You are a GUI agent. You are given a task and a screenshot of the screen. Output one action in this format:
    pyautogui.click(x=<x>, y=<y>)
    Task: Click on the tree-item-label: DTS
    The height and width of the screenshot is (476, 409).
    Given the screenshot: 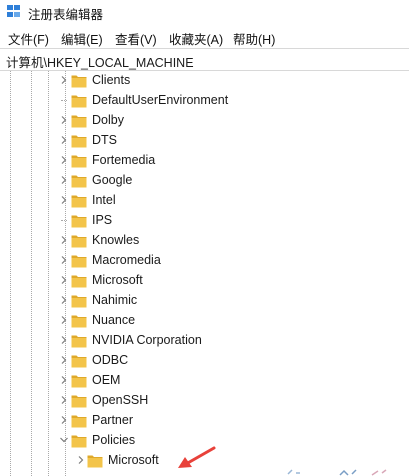 What is the action you would take?
    pyautogui.click(x=104, y=140)
    